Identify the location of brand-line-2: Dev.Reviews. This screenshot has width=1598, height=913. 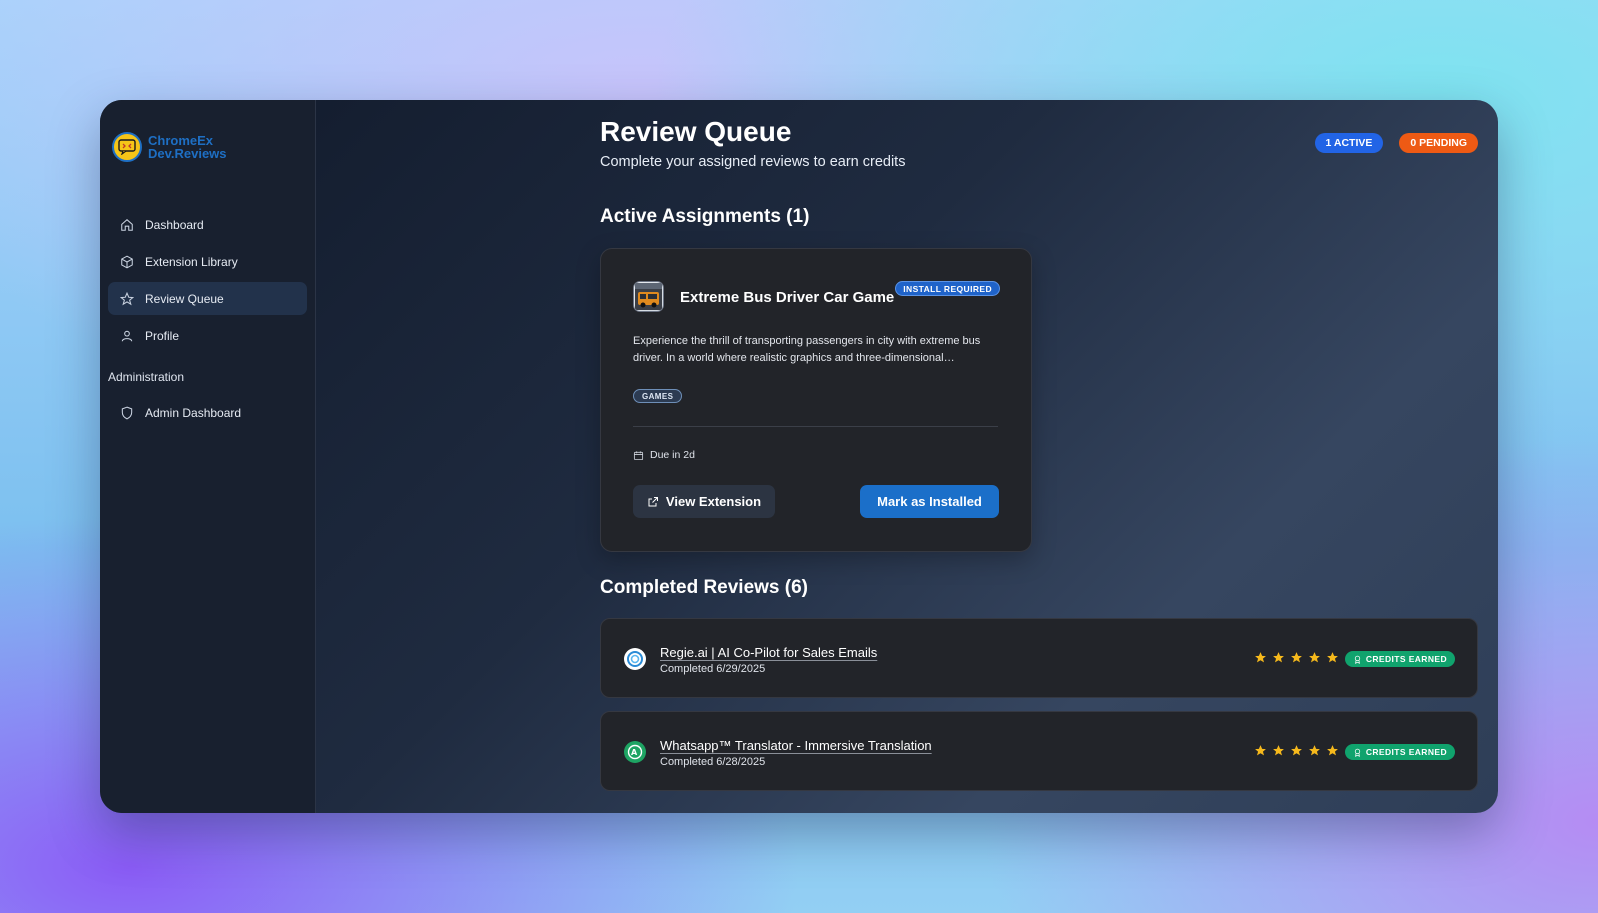
(187, 153).